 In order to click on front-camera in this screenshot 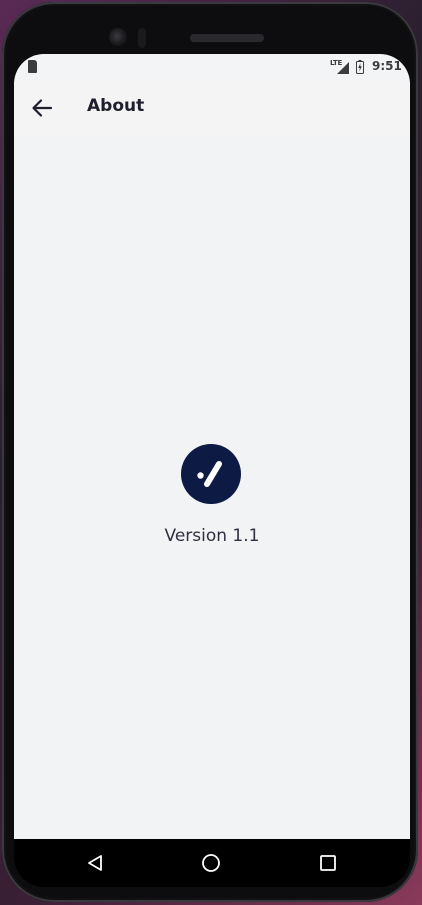, I will do `click(118, 37)`.